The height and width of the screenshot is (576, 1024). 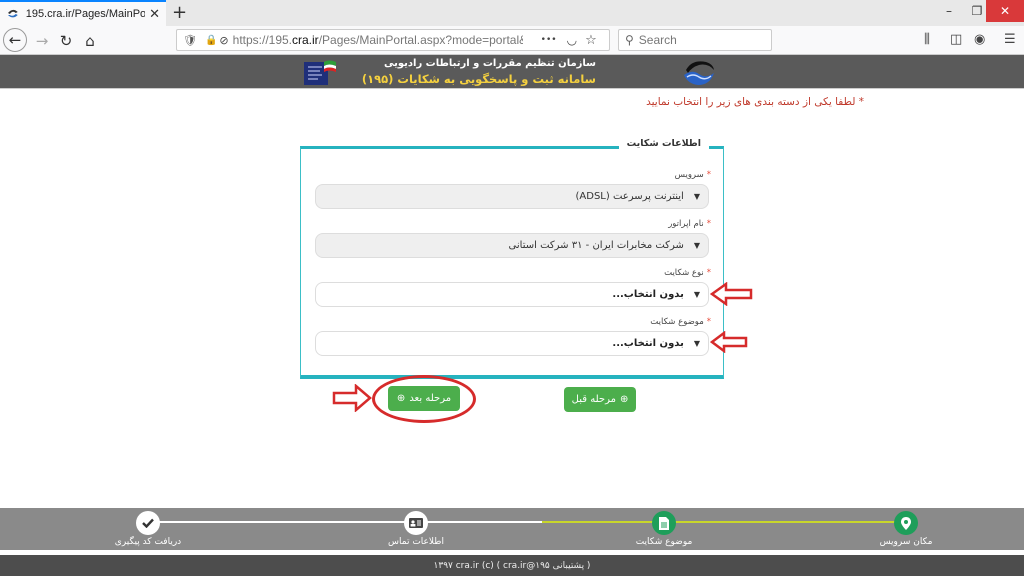 I want to click on service-label: *سرویس, so click(x=692, y=175).